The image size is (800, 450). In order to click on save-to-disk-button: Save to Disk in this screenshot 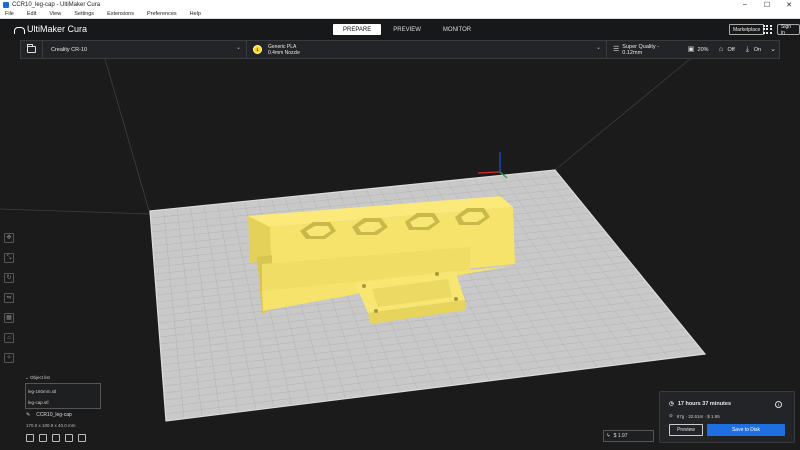, I will do `click(746, 430)`.